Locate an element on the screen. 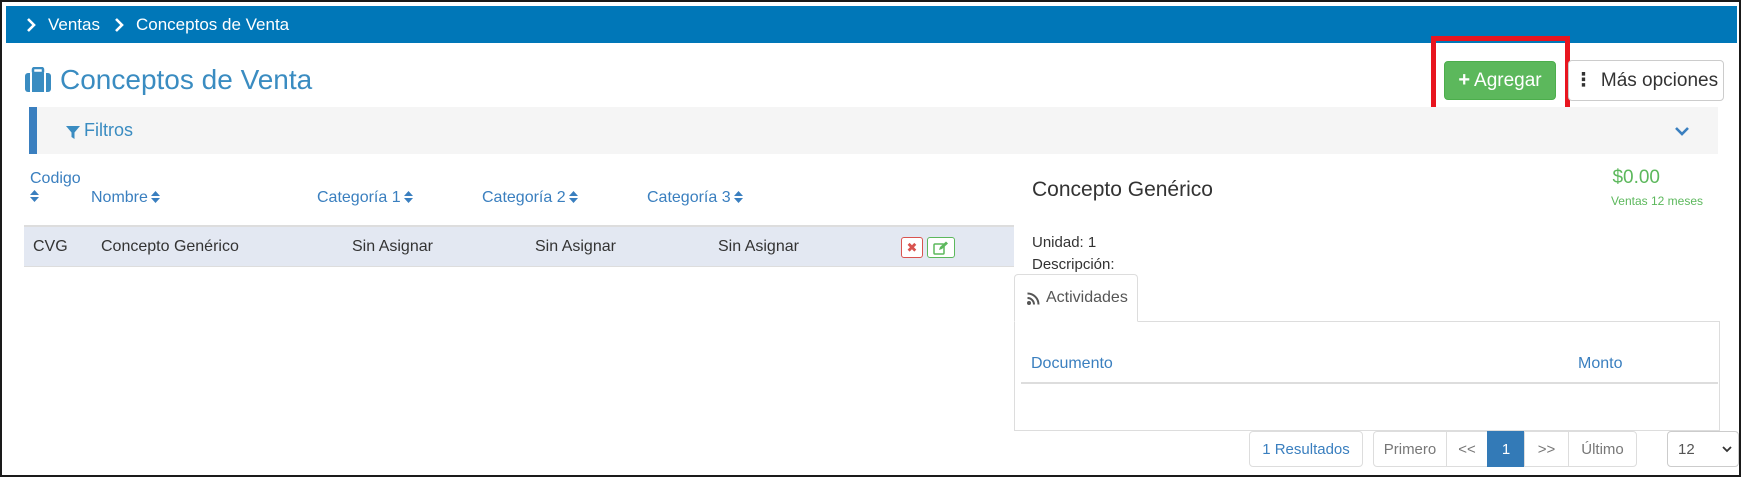 The width and height of the screenshot is (1741, 477). detail-description: Descripción: is located at coordinates (1073, 264).